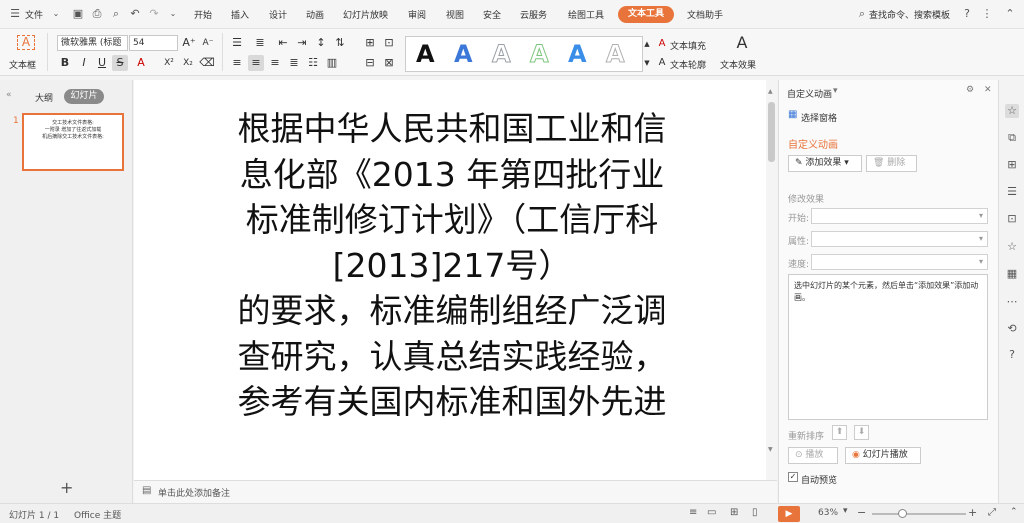 This screenshot has height=523, width=1024. Describe the element at coordinates (275, 63) in the screenshot. I see `align-right-icon: ≡` at that location.